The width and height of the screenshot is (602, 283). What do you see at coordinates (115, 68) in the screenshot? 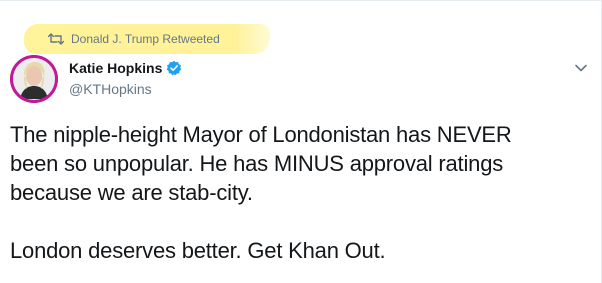
I see `display-name: Katie Hopkins` at bounding box center [115, 68].